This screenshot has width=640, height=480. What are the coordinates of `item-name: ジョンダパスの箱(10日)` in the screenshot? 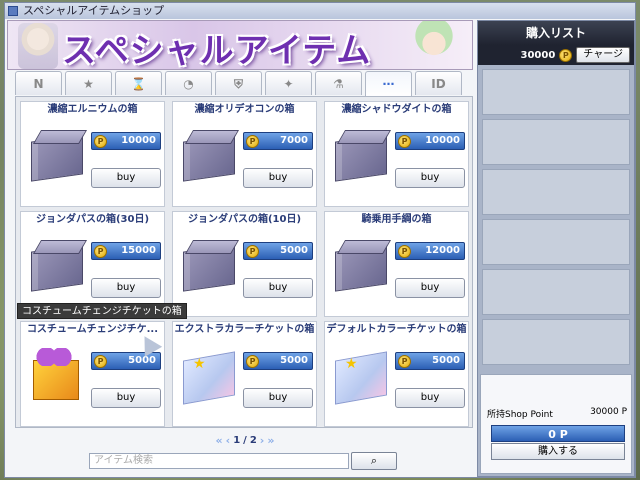 It's located at (244, 219).